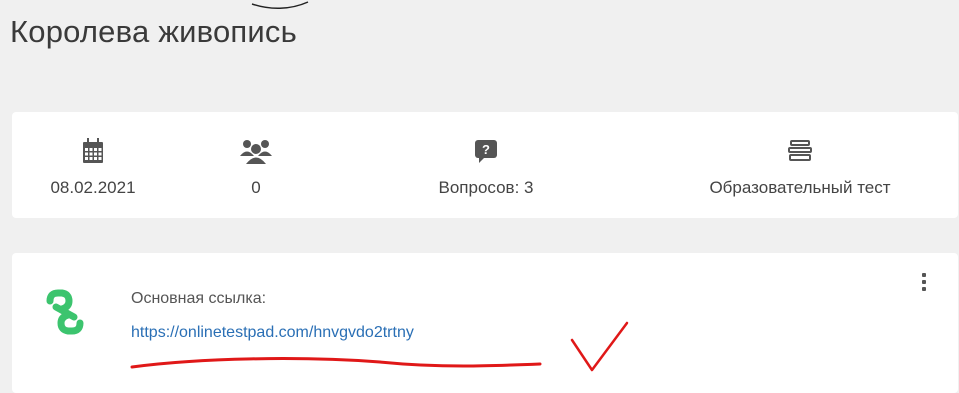  Describe the element at coordinates (256, 187) in the screenshot. I see `stat-participants-label: 0` at that location.